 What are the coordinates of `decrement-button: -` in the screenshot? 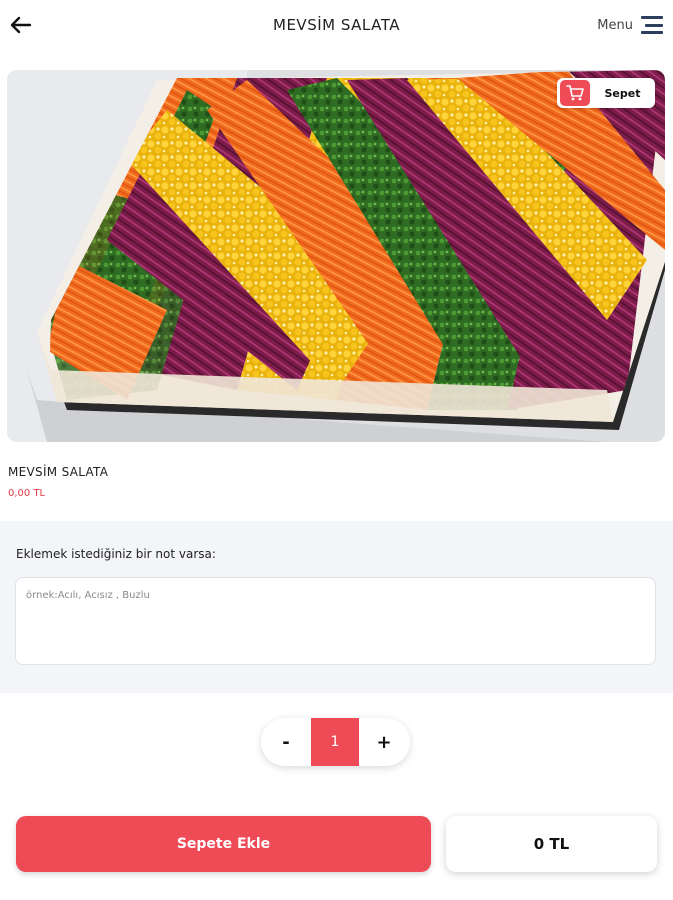 It's located at (286, 742).